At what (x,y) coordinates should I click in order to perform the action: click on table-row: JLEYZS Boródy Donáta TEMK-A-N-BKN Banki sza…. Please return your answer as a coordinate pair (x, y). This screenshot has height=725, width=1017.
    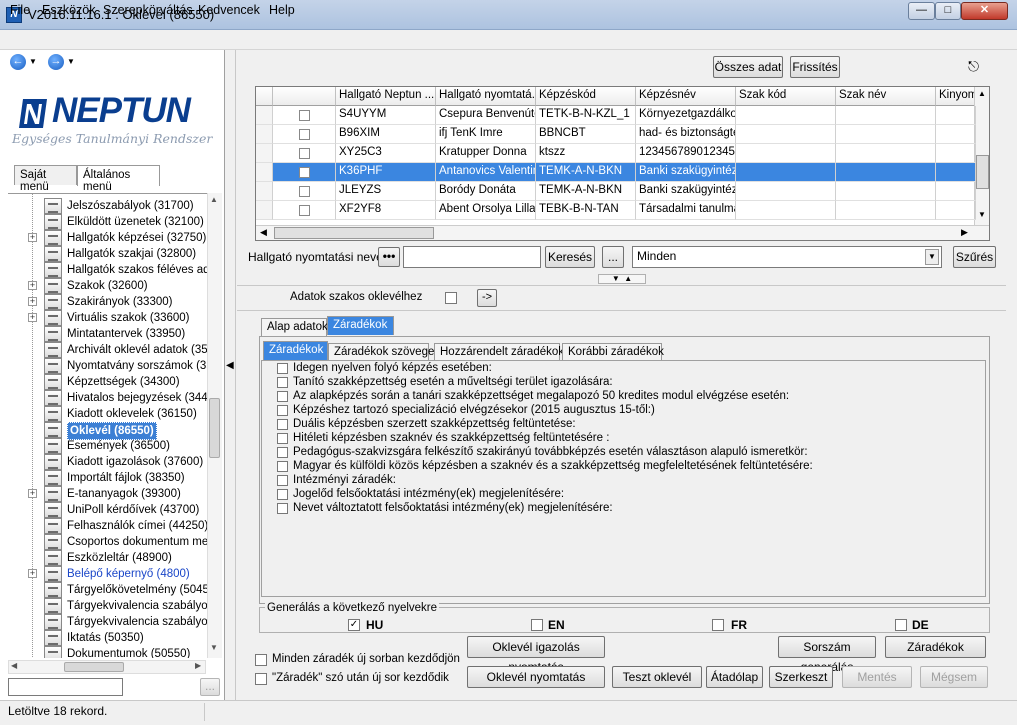
    Looking at the image, I should click on (616, 191).